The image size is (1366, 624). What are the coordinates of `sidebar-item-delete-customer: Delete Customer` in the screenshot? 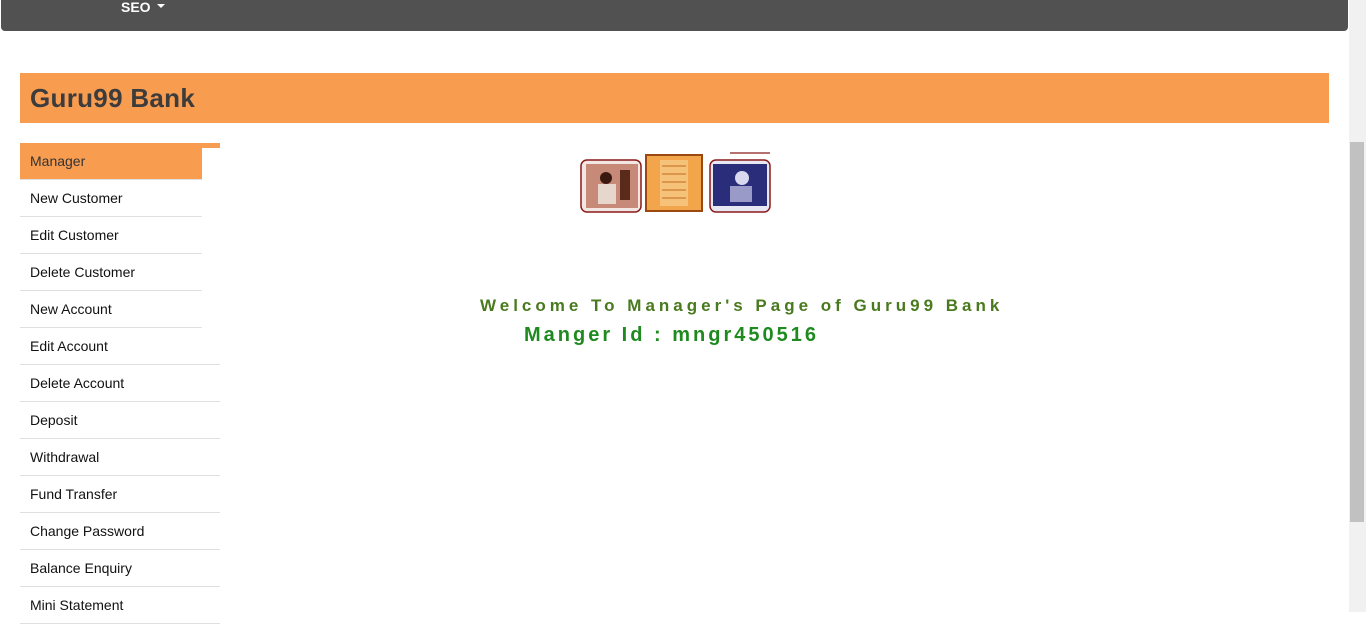 It's located at (111, 272).